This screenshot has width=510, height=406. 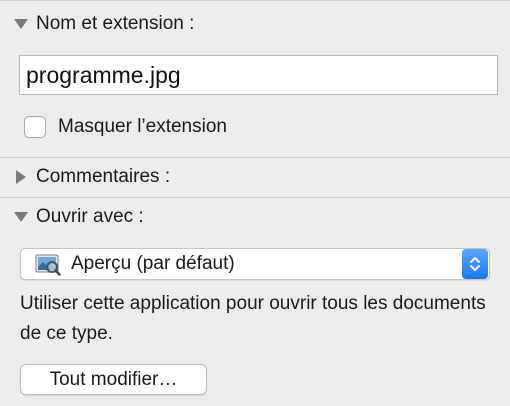 I want to click on hide-extension-row: Masquer l’extension, so click(x=125, y=127).